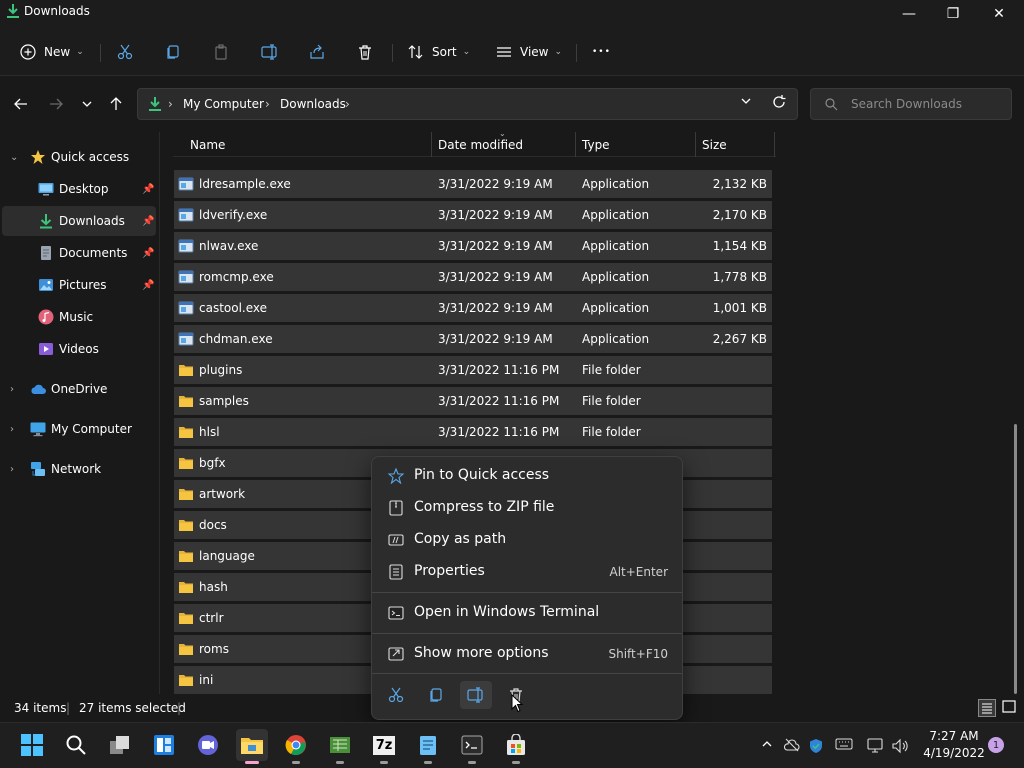 The width and height of the screenshot is (1024, 768). Describe the element at coordinates (953, 14) in the screenshot. I see `maximize-button: ❐` at that location.